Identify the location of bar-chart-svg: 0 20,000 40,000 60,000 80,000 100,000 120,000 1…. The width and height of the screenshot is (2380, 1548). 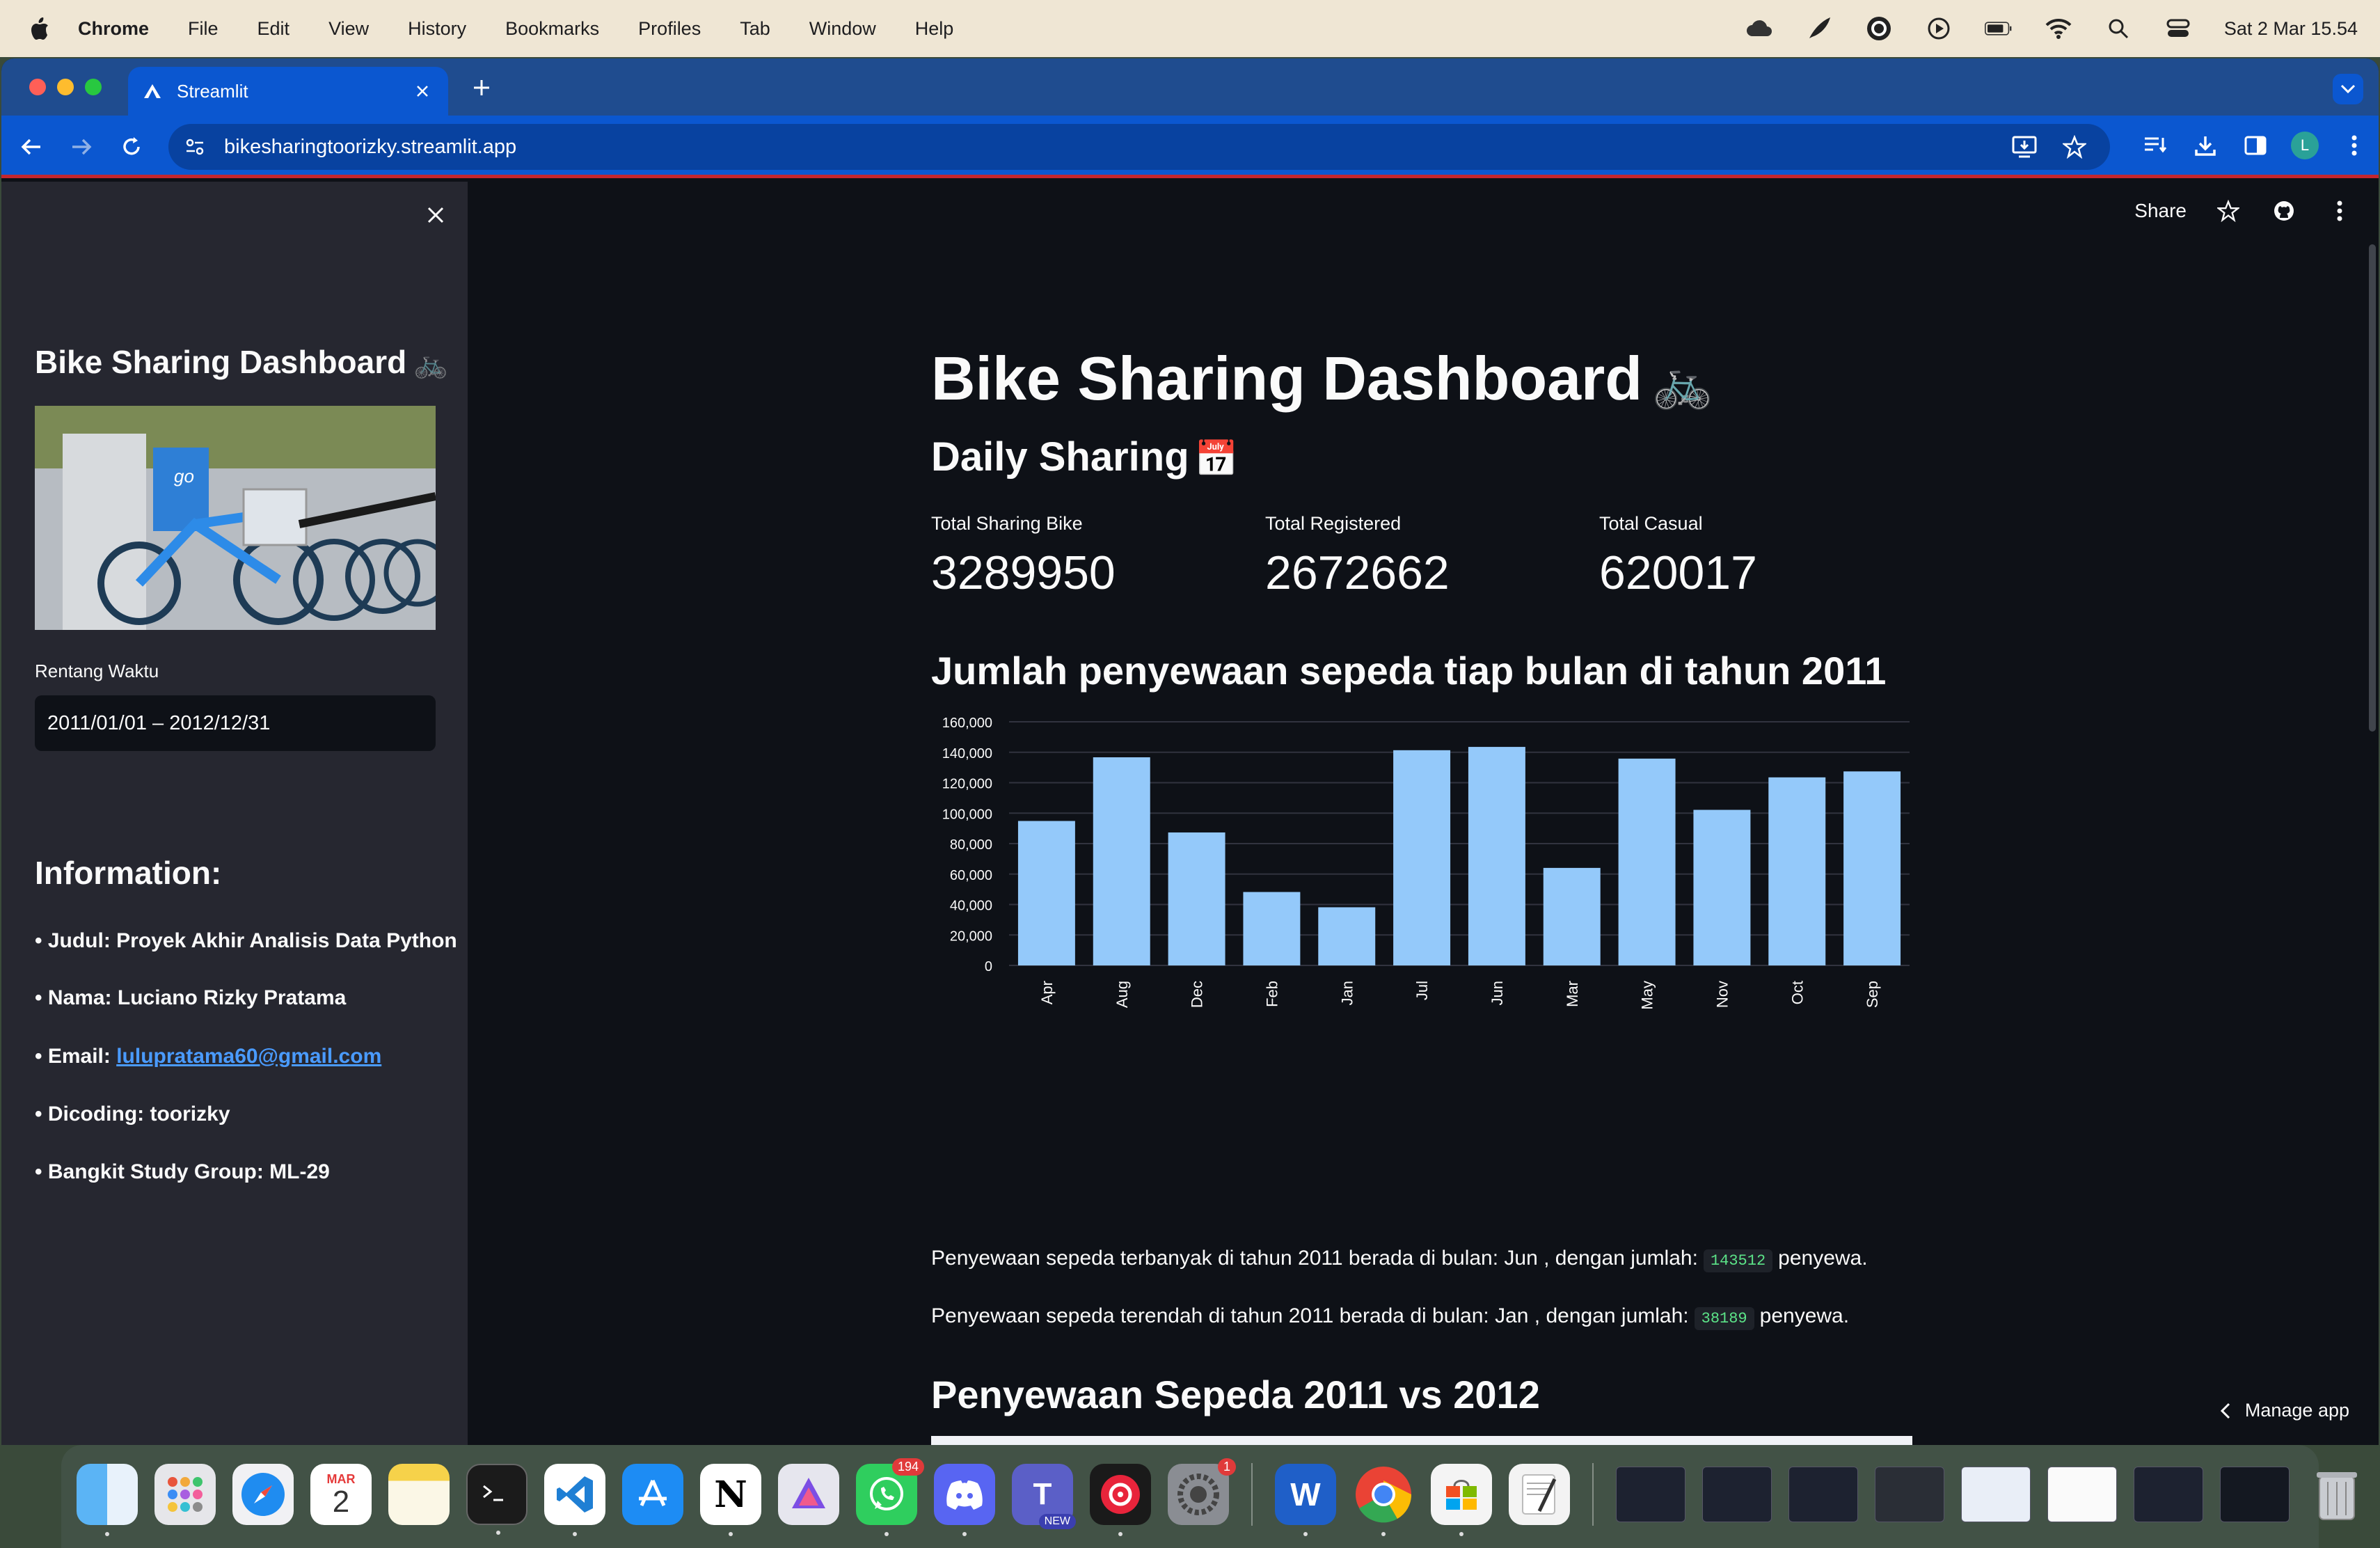
(1421, 885).